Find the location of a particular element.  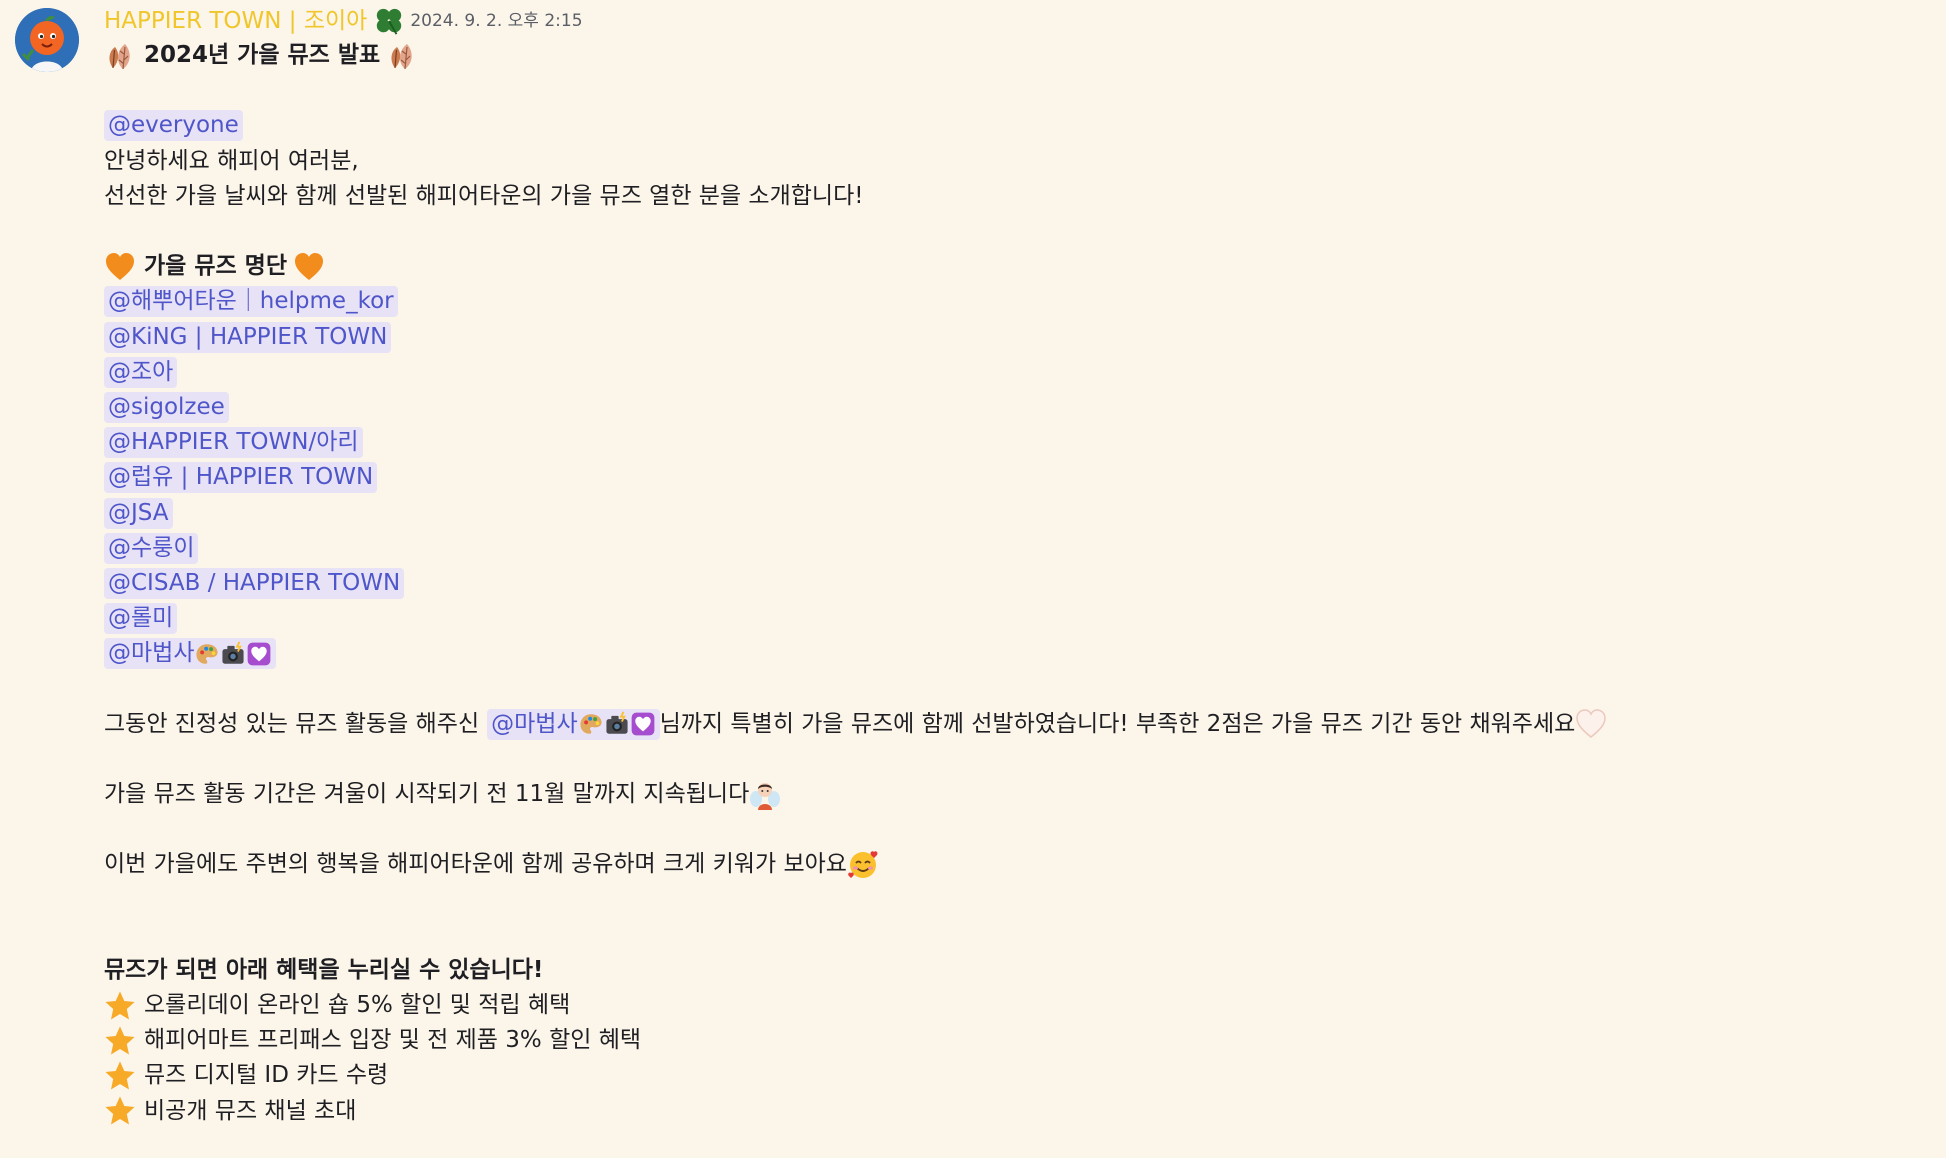

benefits-heading: 뮤즈가 되면 아래 혜택을 누리실 수 있습니다! is located at coordinates (324, 969).